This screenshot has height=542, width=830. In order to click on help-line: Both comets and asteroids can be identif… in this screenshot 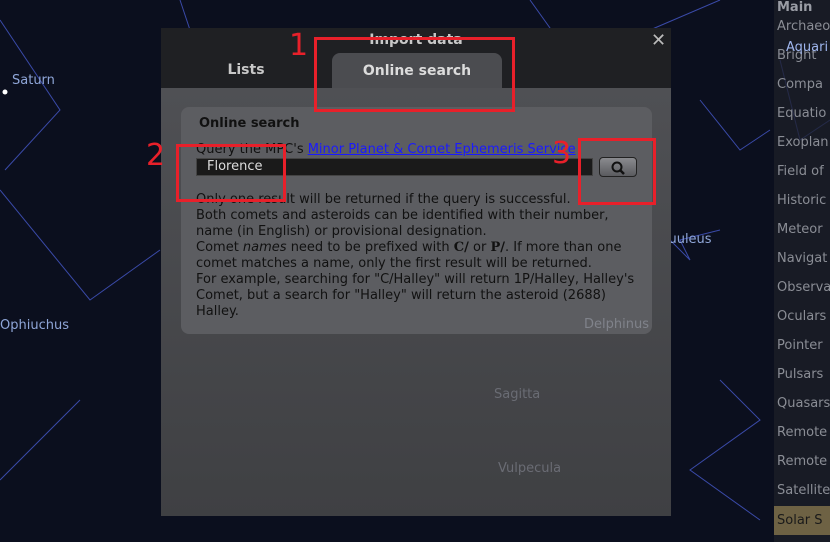, I will do `click(402, 223)`.